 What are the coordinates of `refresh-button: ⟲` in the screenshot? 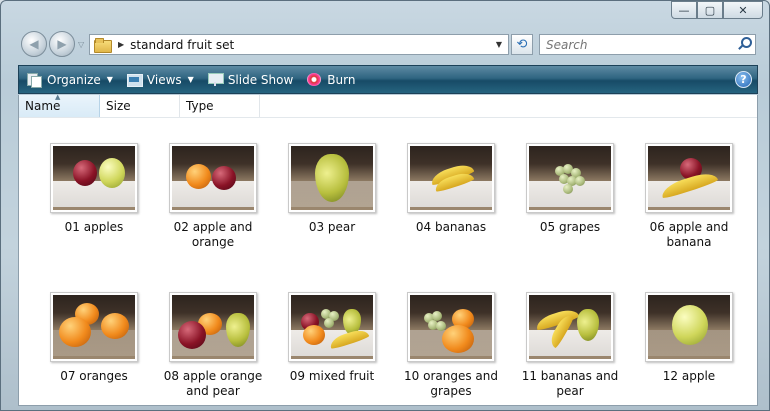 It's located at (522, 44).